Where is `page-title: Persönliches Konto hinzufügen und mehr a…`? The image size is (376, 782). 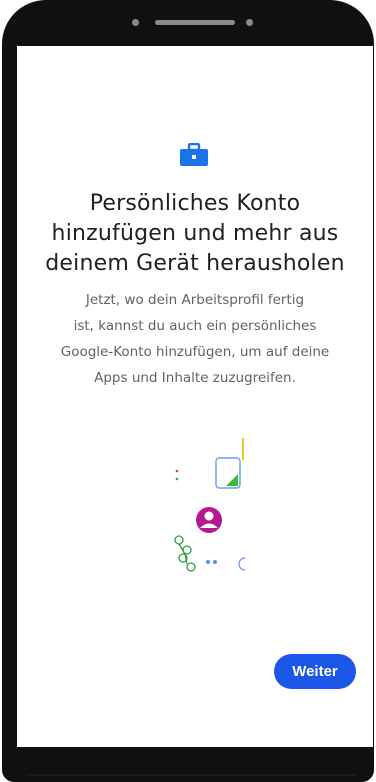 page-title: Persönliches Konto hinzufügen und mehr a… is located at coordinates (195, 233).